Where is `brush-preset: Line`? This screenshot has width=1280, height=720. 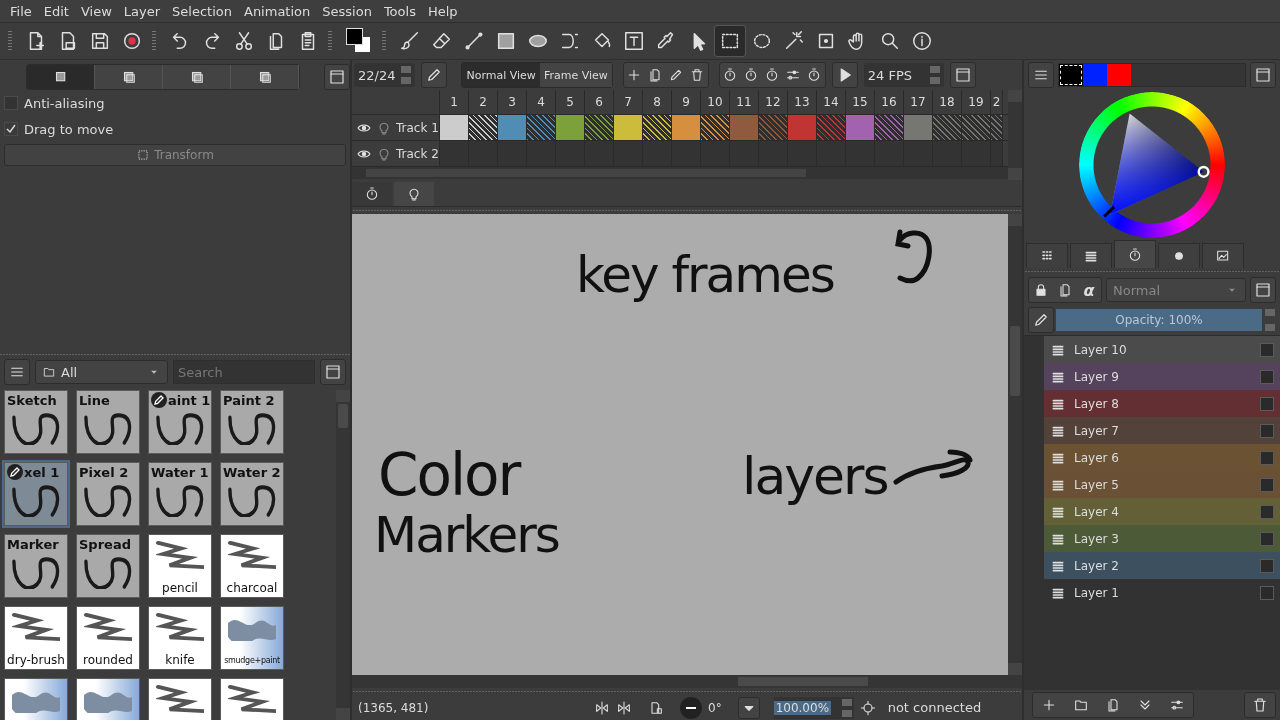 brush-preset: Line is located at coordinates (108, 422).